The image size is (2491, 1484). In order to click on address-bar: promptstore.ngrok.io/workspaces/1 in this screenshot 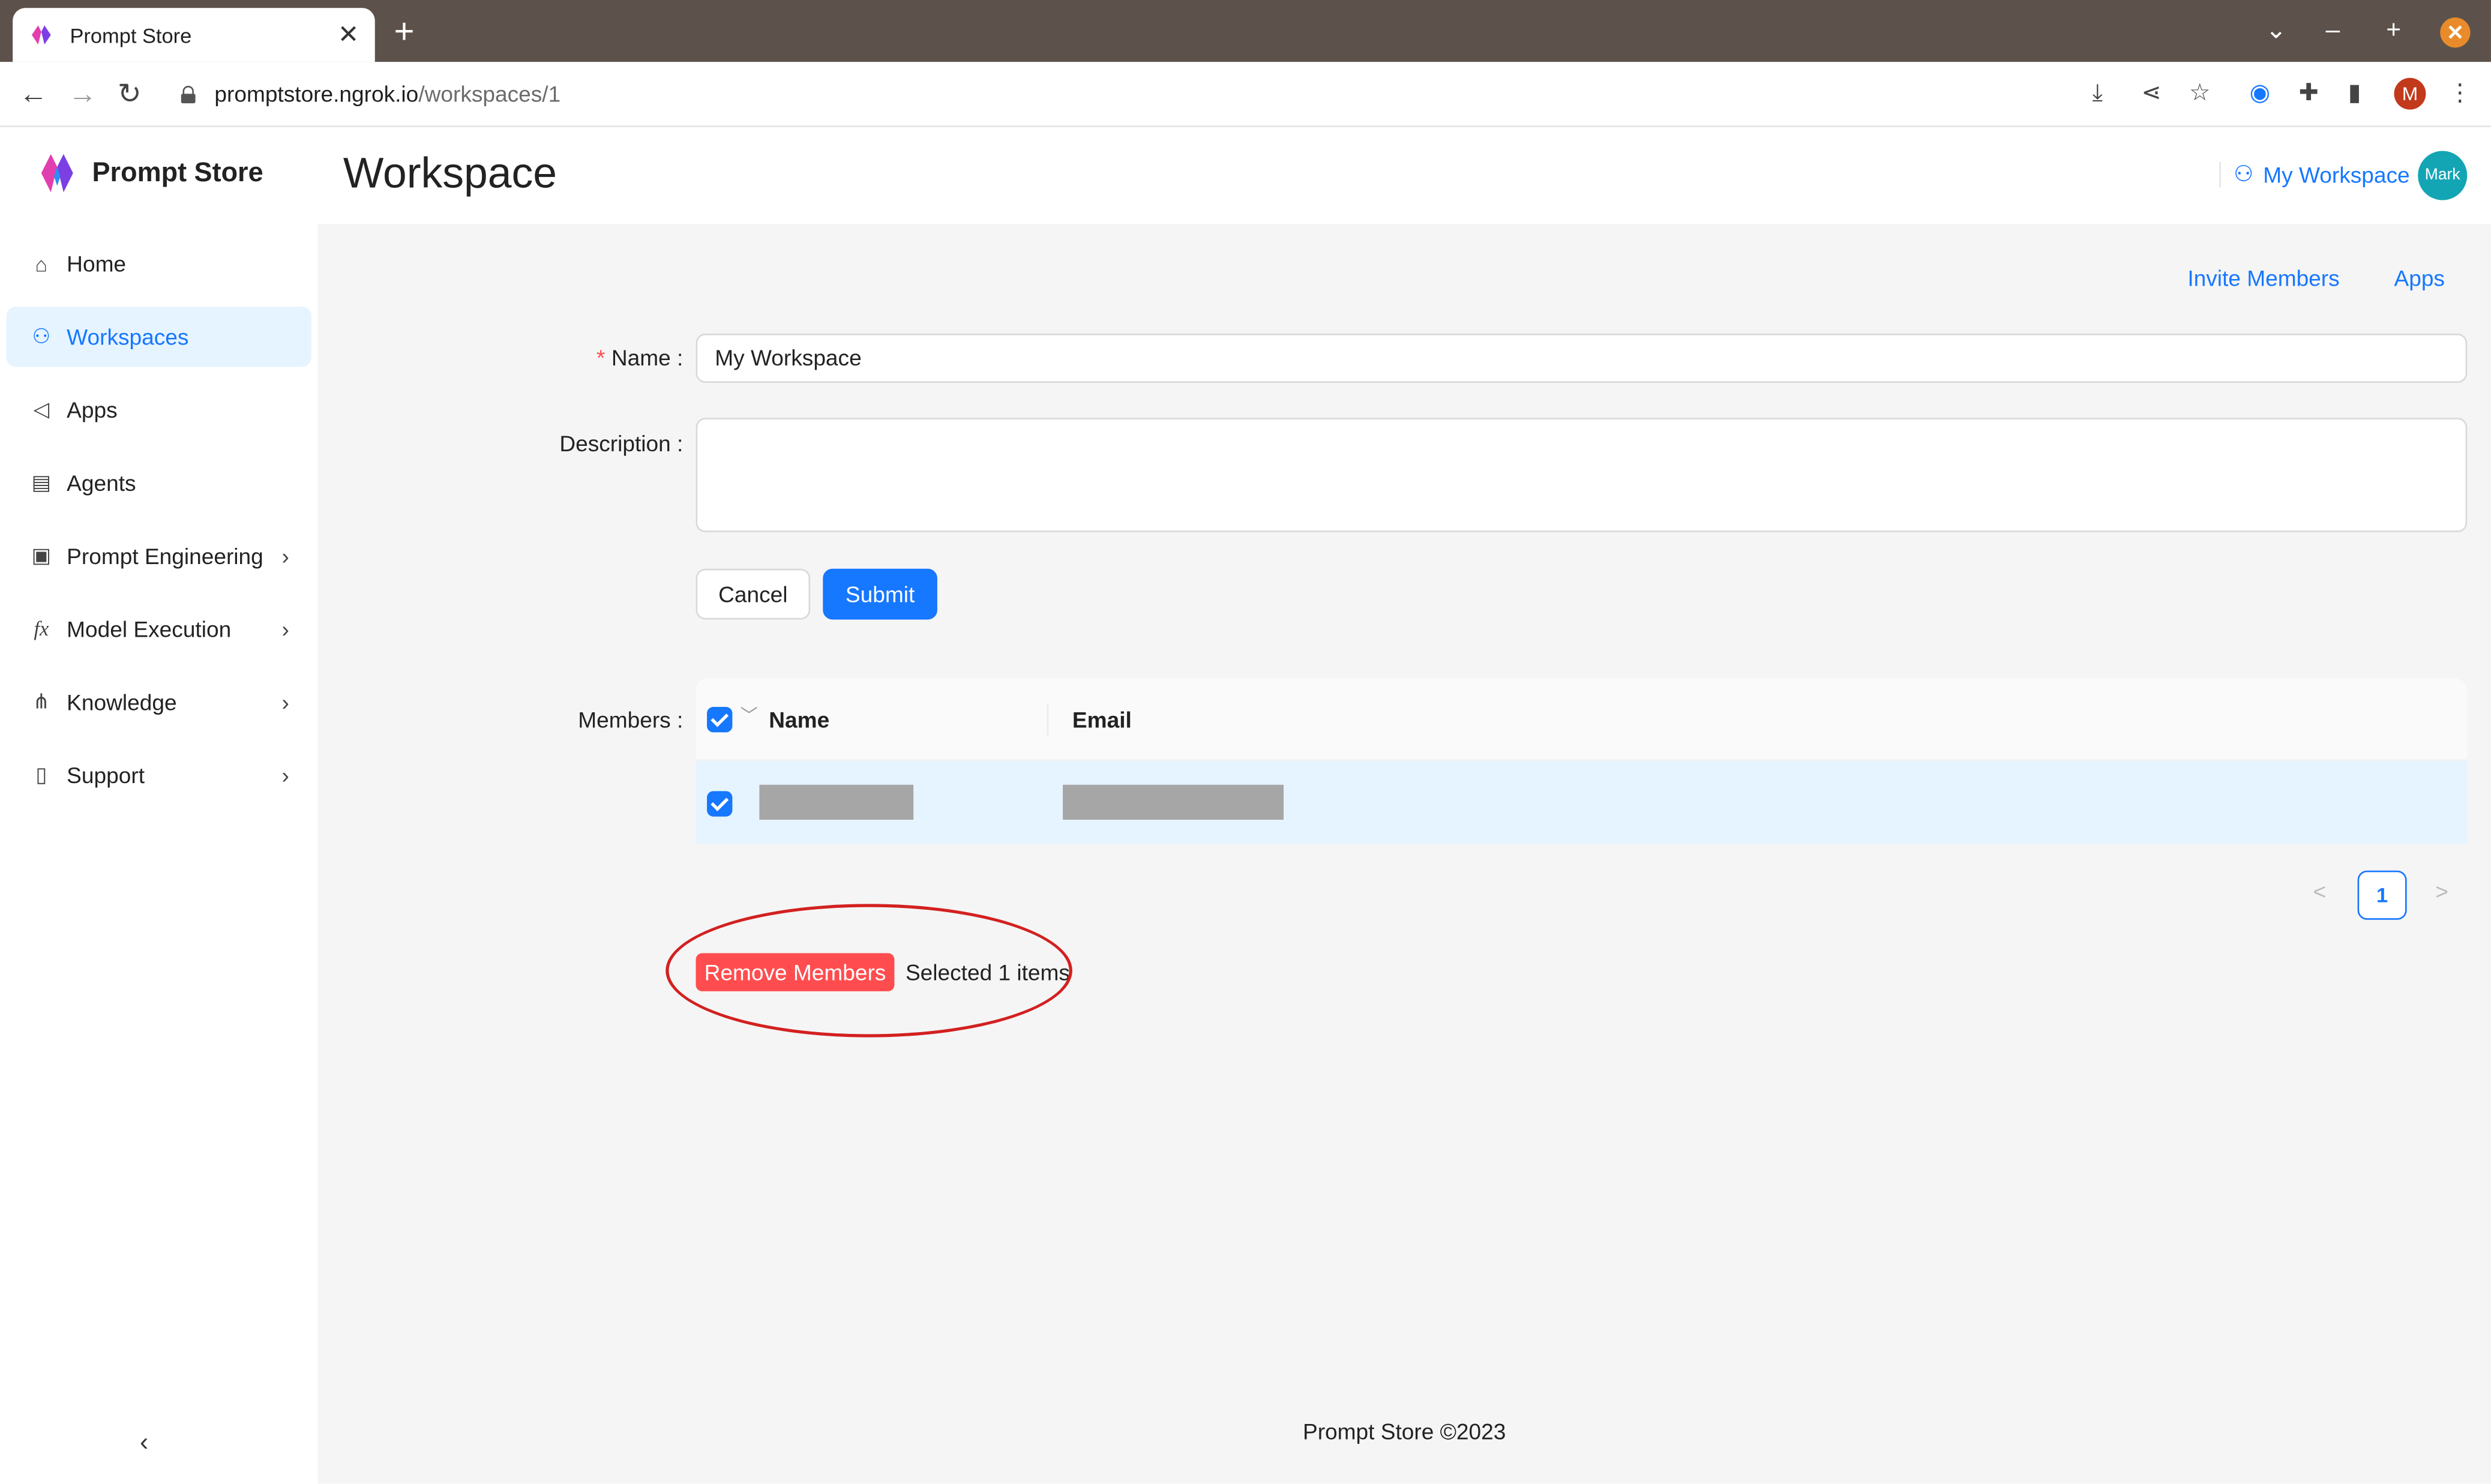, I will do `click(1198, 93)`.